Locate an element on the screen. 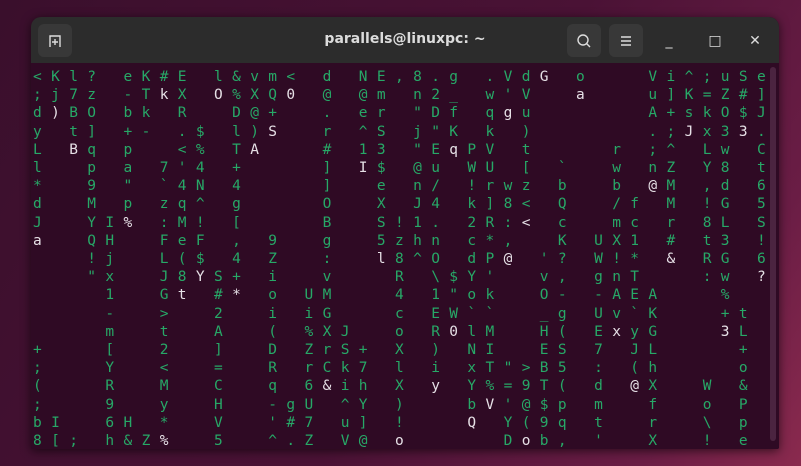  matrix-char: ` is located at coordinates (635, 313).